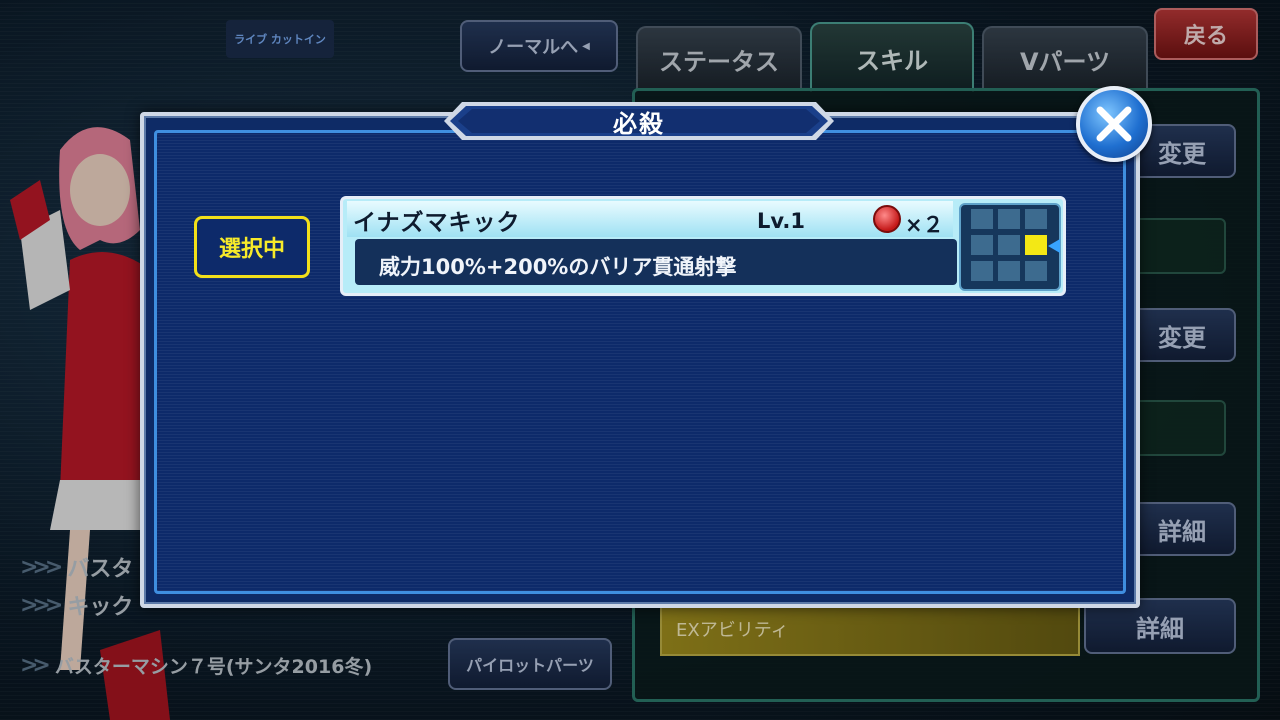 Image resolution: width=1280 pixels, height=720 pixels. Describe the element at coordinates (781, 221) in the screenshot. I see `skill-level: Lv.1` at that location.